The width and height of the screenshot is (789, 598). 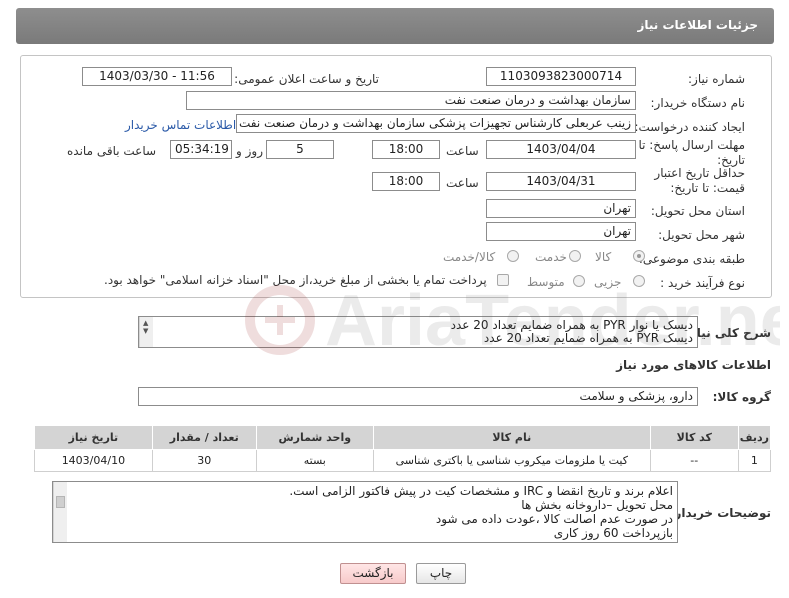 What do you see at coordinates (741, 397) in the screenshot?
I see `goods-group-label: گروه کالا:` at bounding box center [741, 397].